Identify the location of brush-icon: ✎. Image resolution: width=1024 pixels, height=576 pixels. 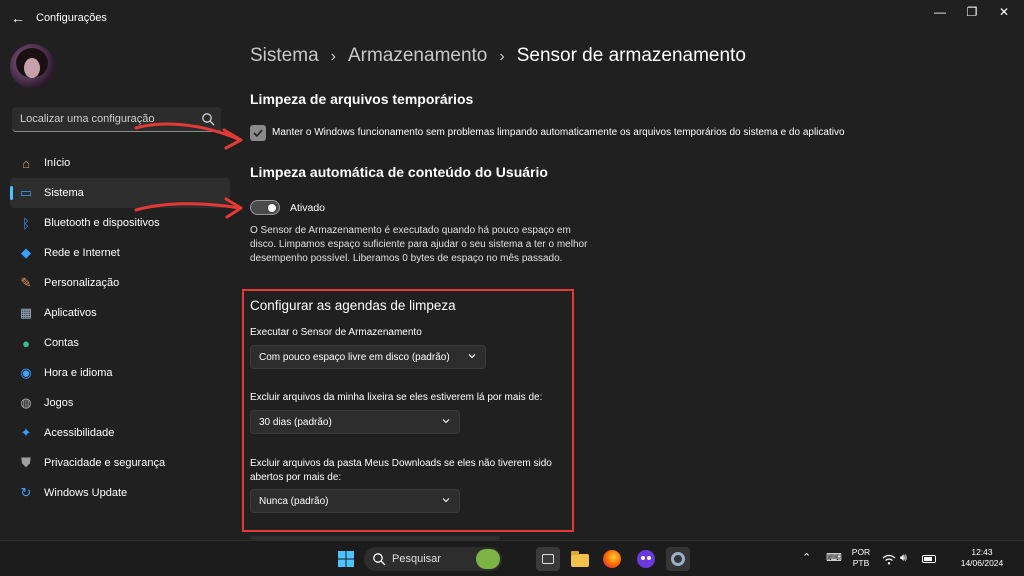
(26, 282).